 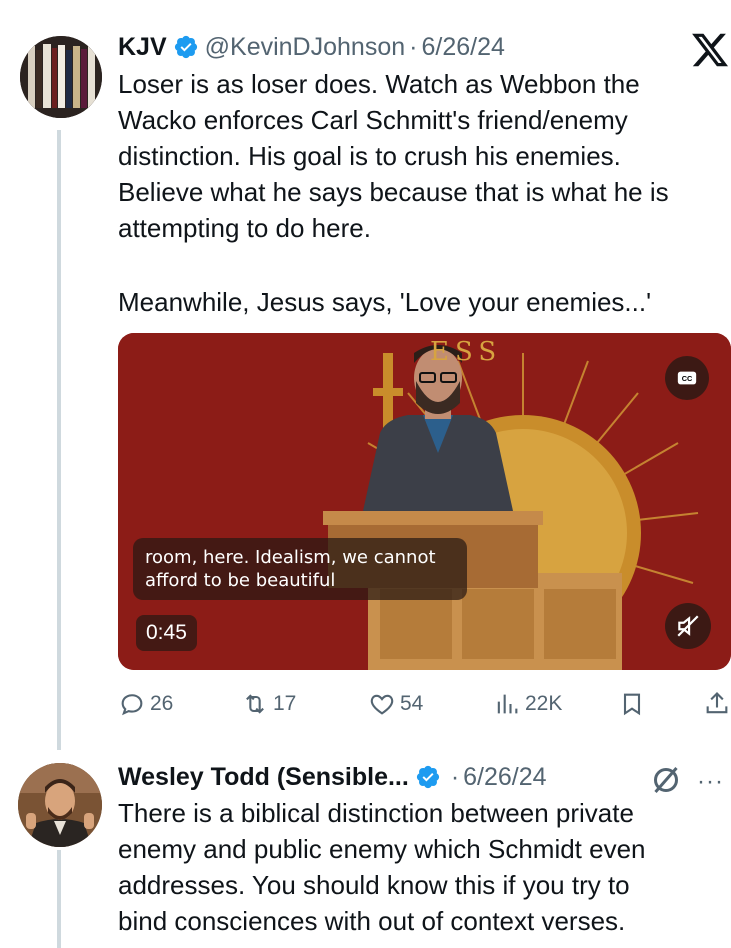 I want to click on bookmark-button, so click(x=634, y=704).